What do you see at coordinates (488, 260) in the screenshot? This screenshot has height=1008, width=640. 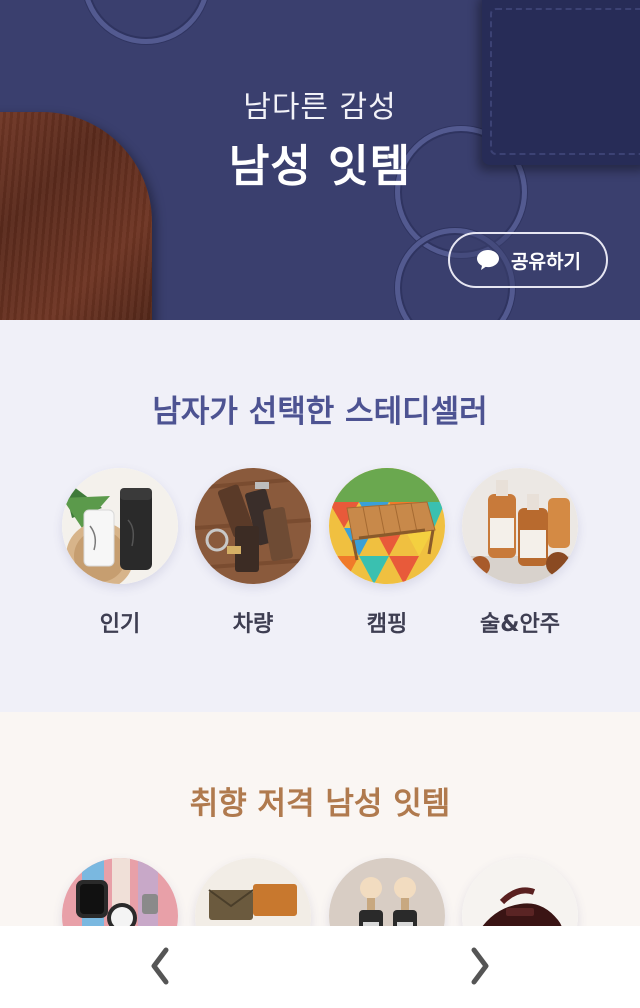 I see `chat-bubble-icon` at bounding box center [488, 260].